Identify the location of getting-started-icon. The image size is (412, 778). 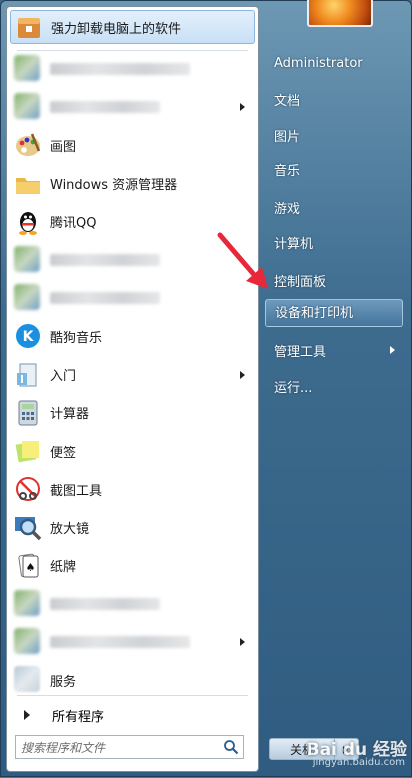
(28, 375).